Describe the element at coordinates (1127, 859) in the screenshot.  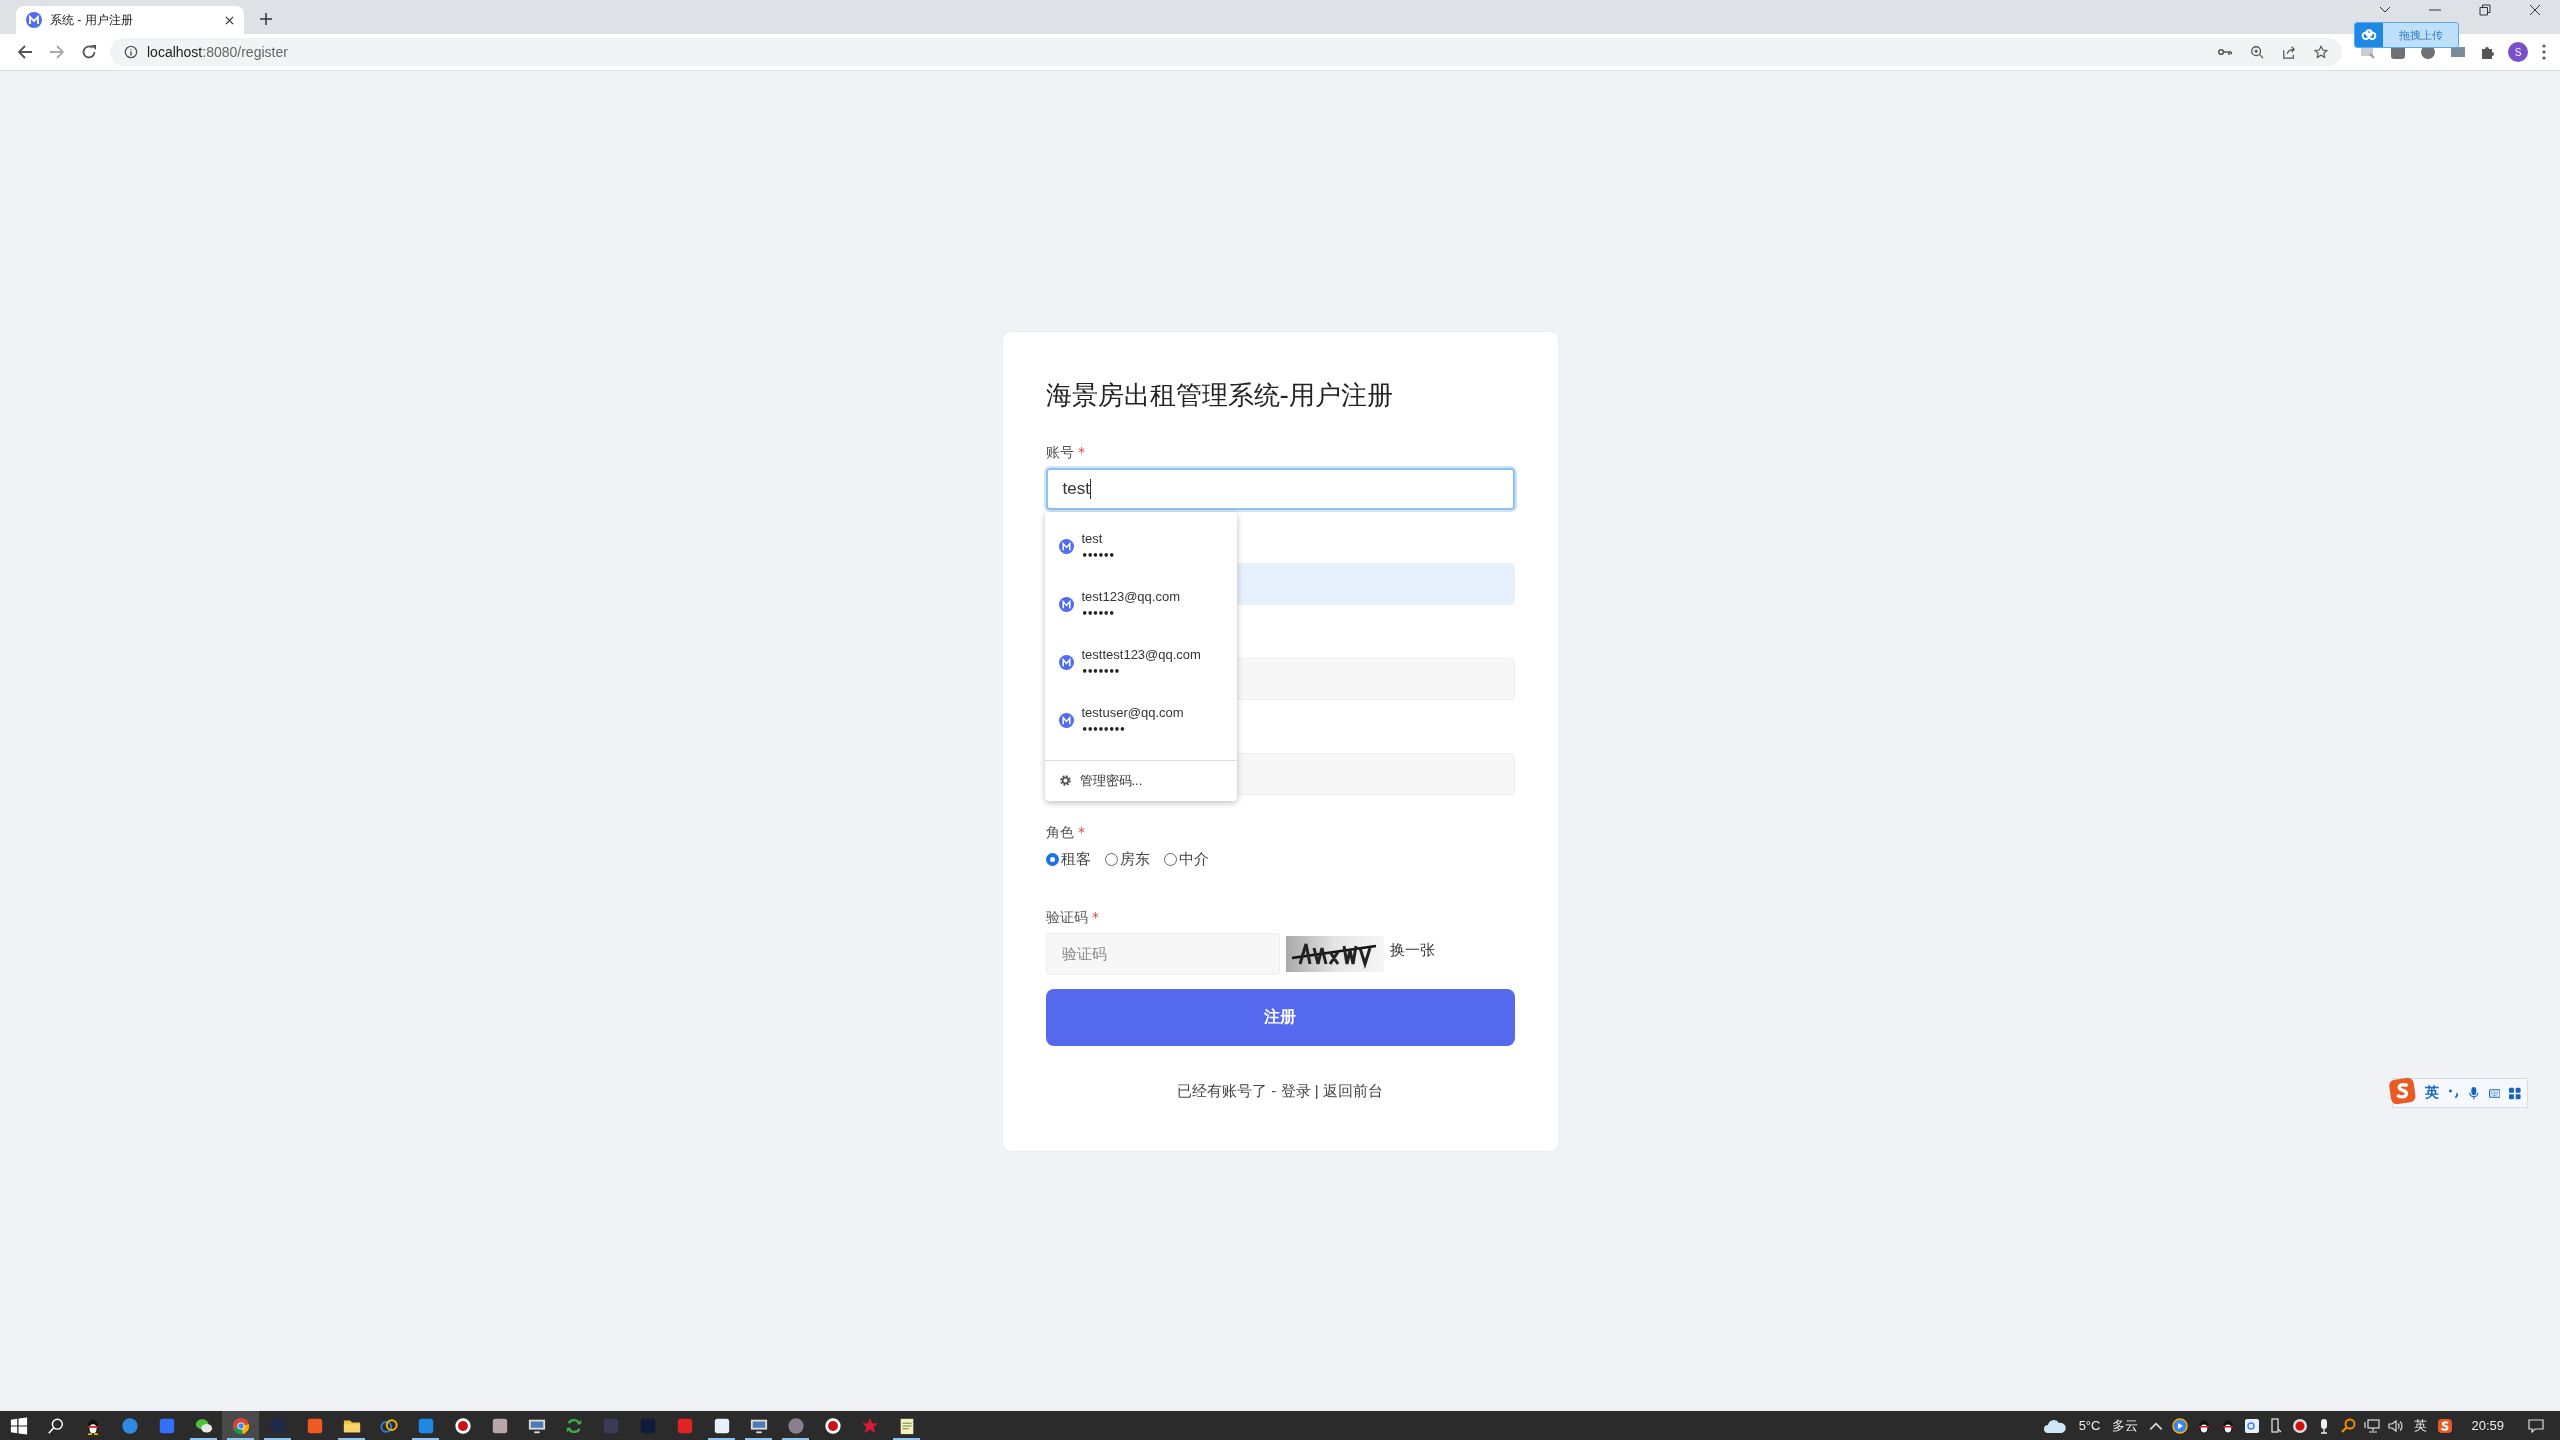
I see `role-radio: 房东` at that location.